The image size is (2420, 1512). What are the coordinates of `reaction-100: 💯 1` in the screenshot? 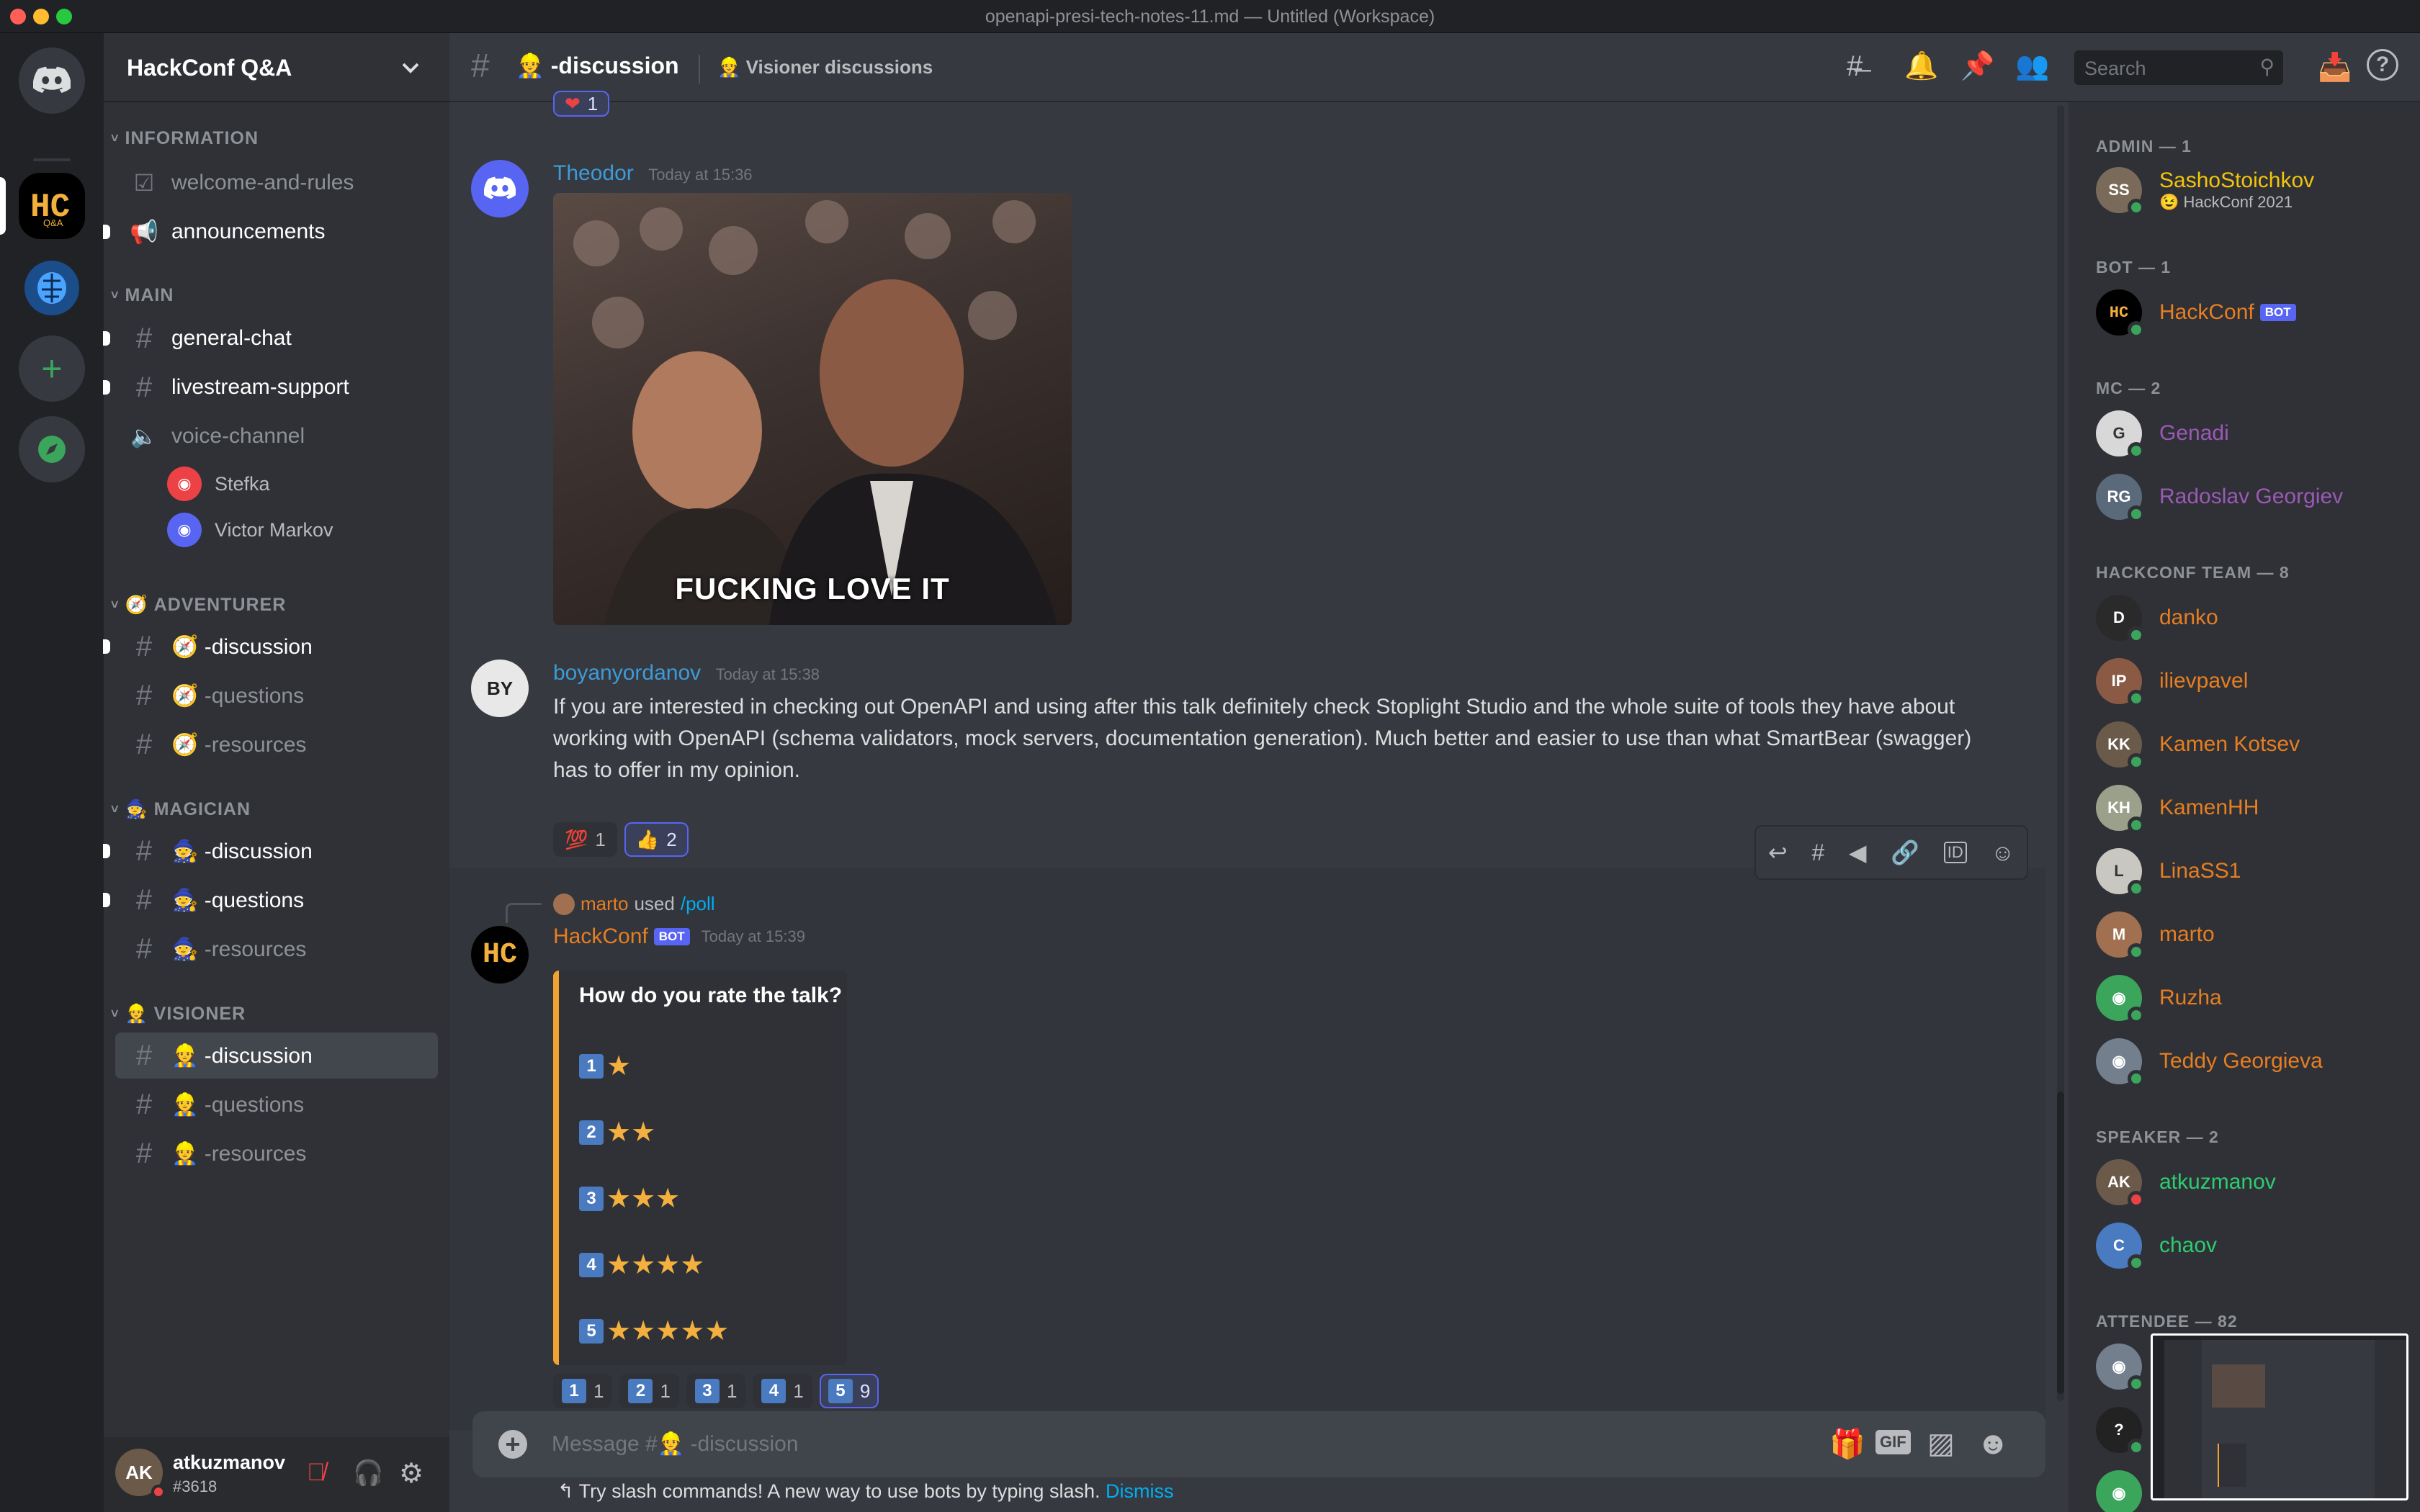 It's located at (585, 839).